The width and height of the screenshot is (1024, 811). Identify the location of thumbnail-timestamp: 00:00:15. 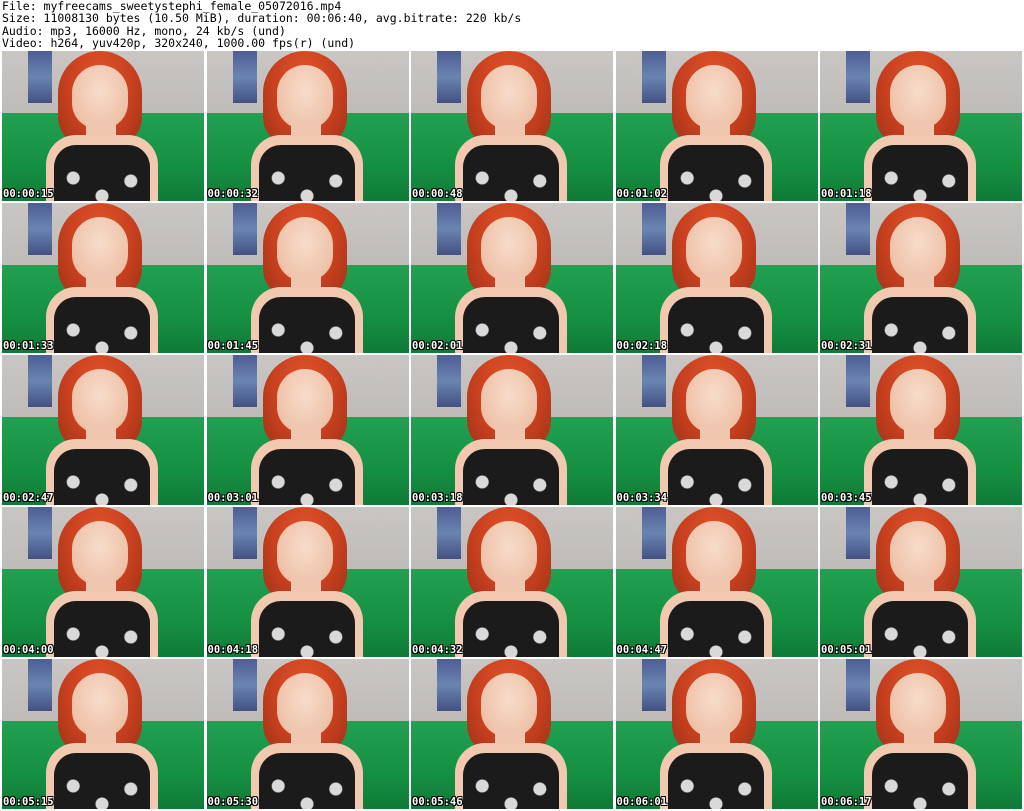
(28, 194).